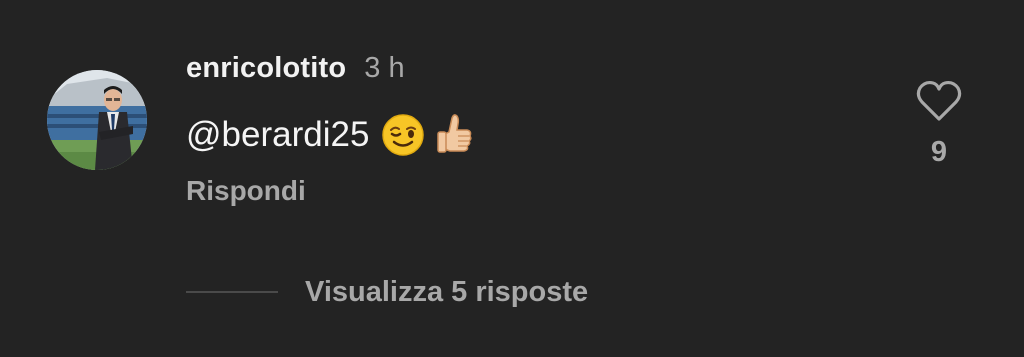 Image resolution: width=1024 pixels, height=357 pixels. I want to click on winking-face-emoji, so click(403, 135).